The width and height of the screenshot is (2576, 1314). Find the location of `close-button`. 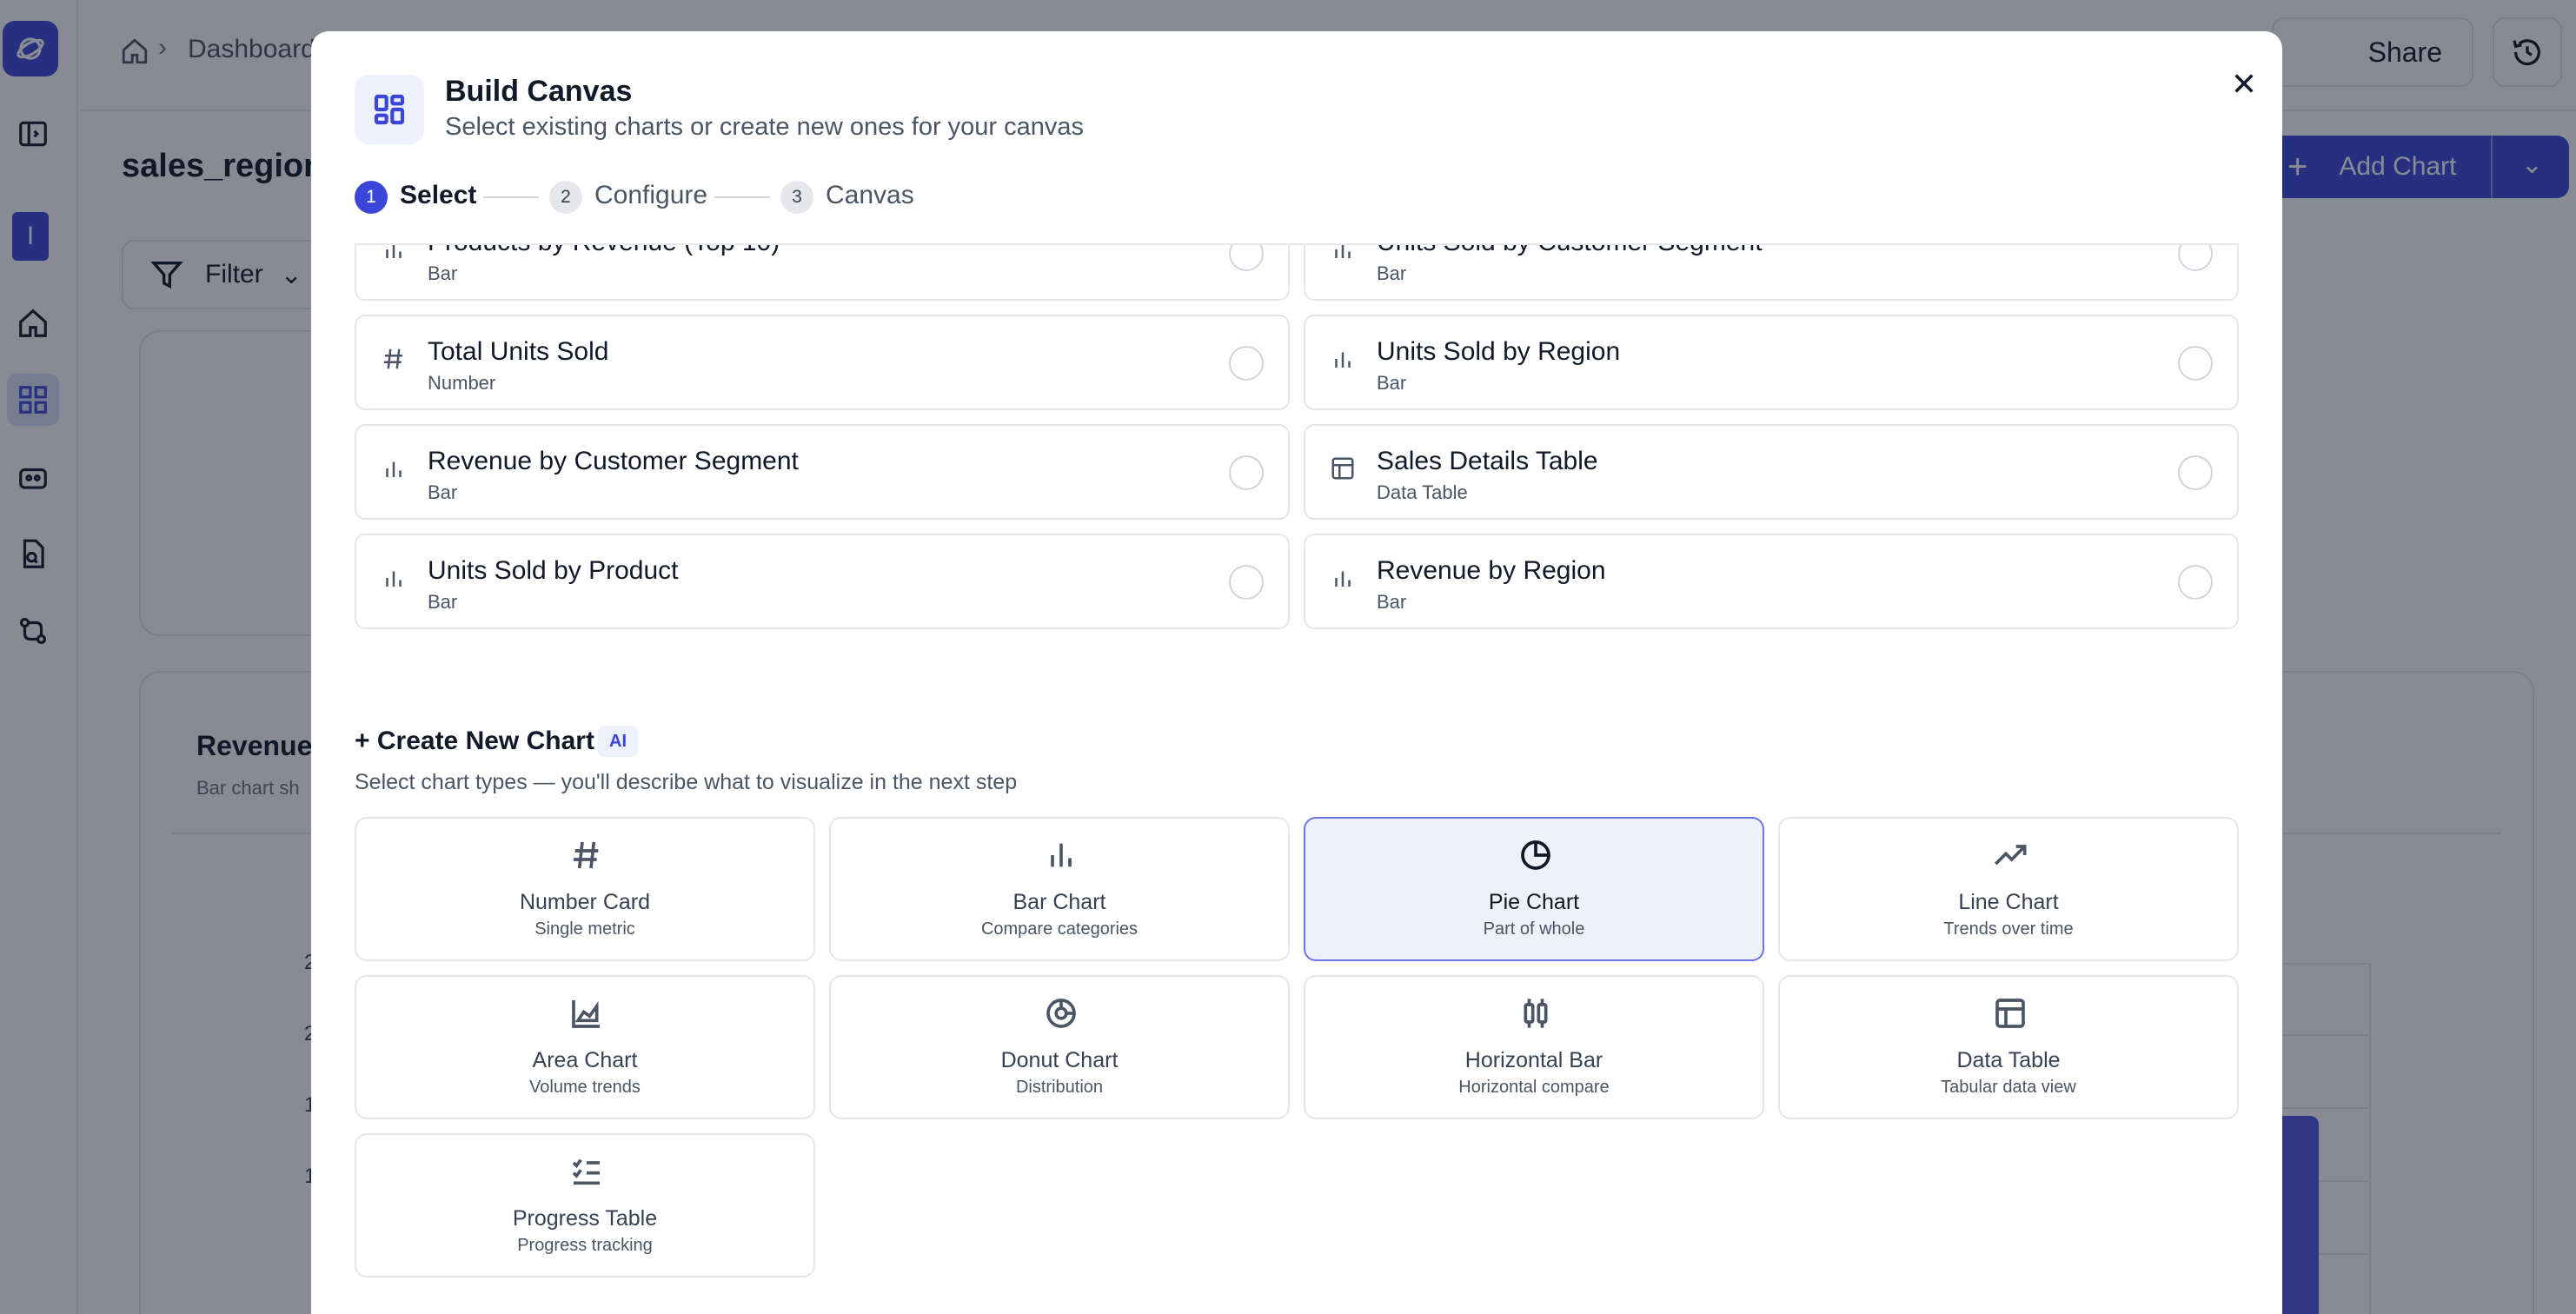

close-button is located at coordinates (2244, 83).